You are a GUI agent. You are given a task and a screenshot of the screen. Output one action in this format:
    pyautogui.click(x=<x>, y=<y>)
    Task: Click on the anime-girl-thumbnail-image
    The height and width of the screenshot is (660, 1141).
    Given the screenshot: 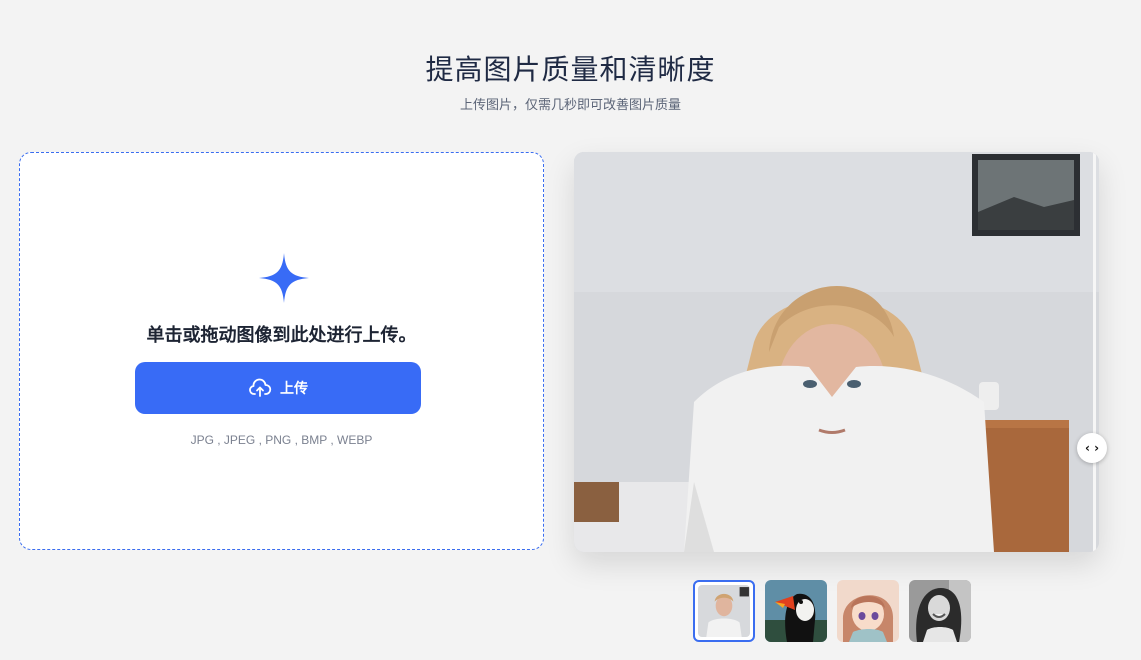 What is the action you would take?
    pyautogui.click(x=868, y=611)
    